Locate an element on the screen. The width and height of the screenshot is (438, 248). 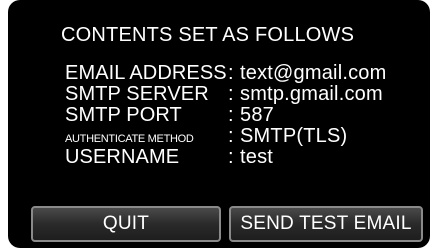
setting-label: USERNAME is located at coordinates (122, 157).